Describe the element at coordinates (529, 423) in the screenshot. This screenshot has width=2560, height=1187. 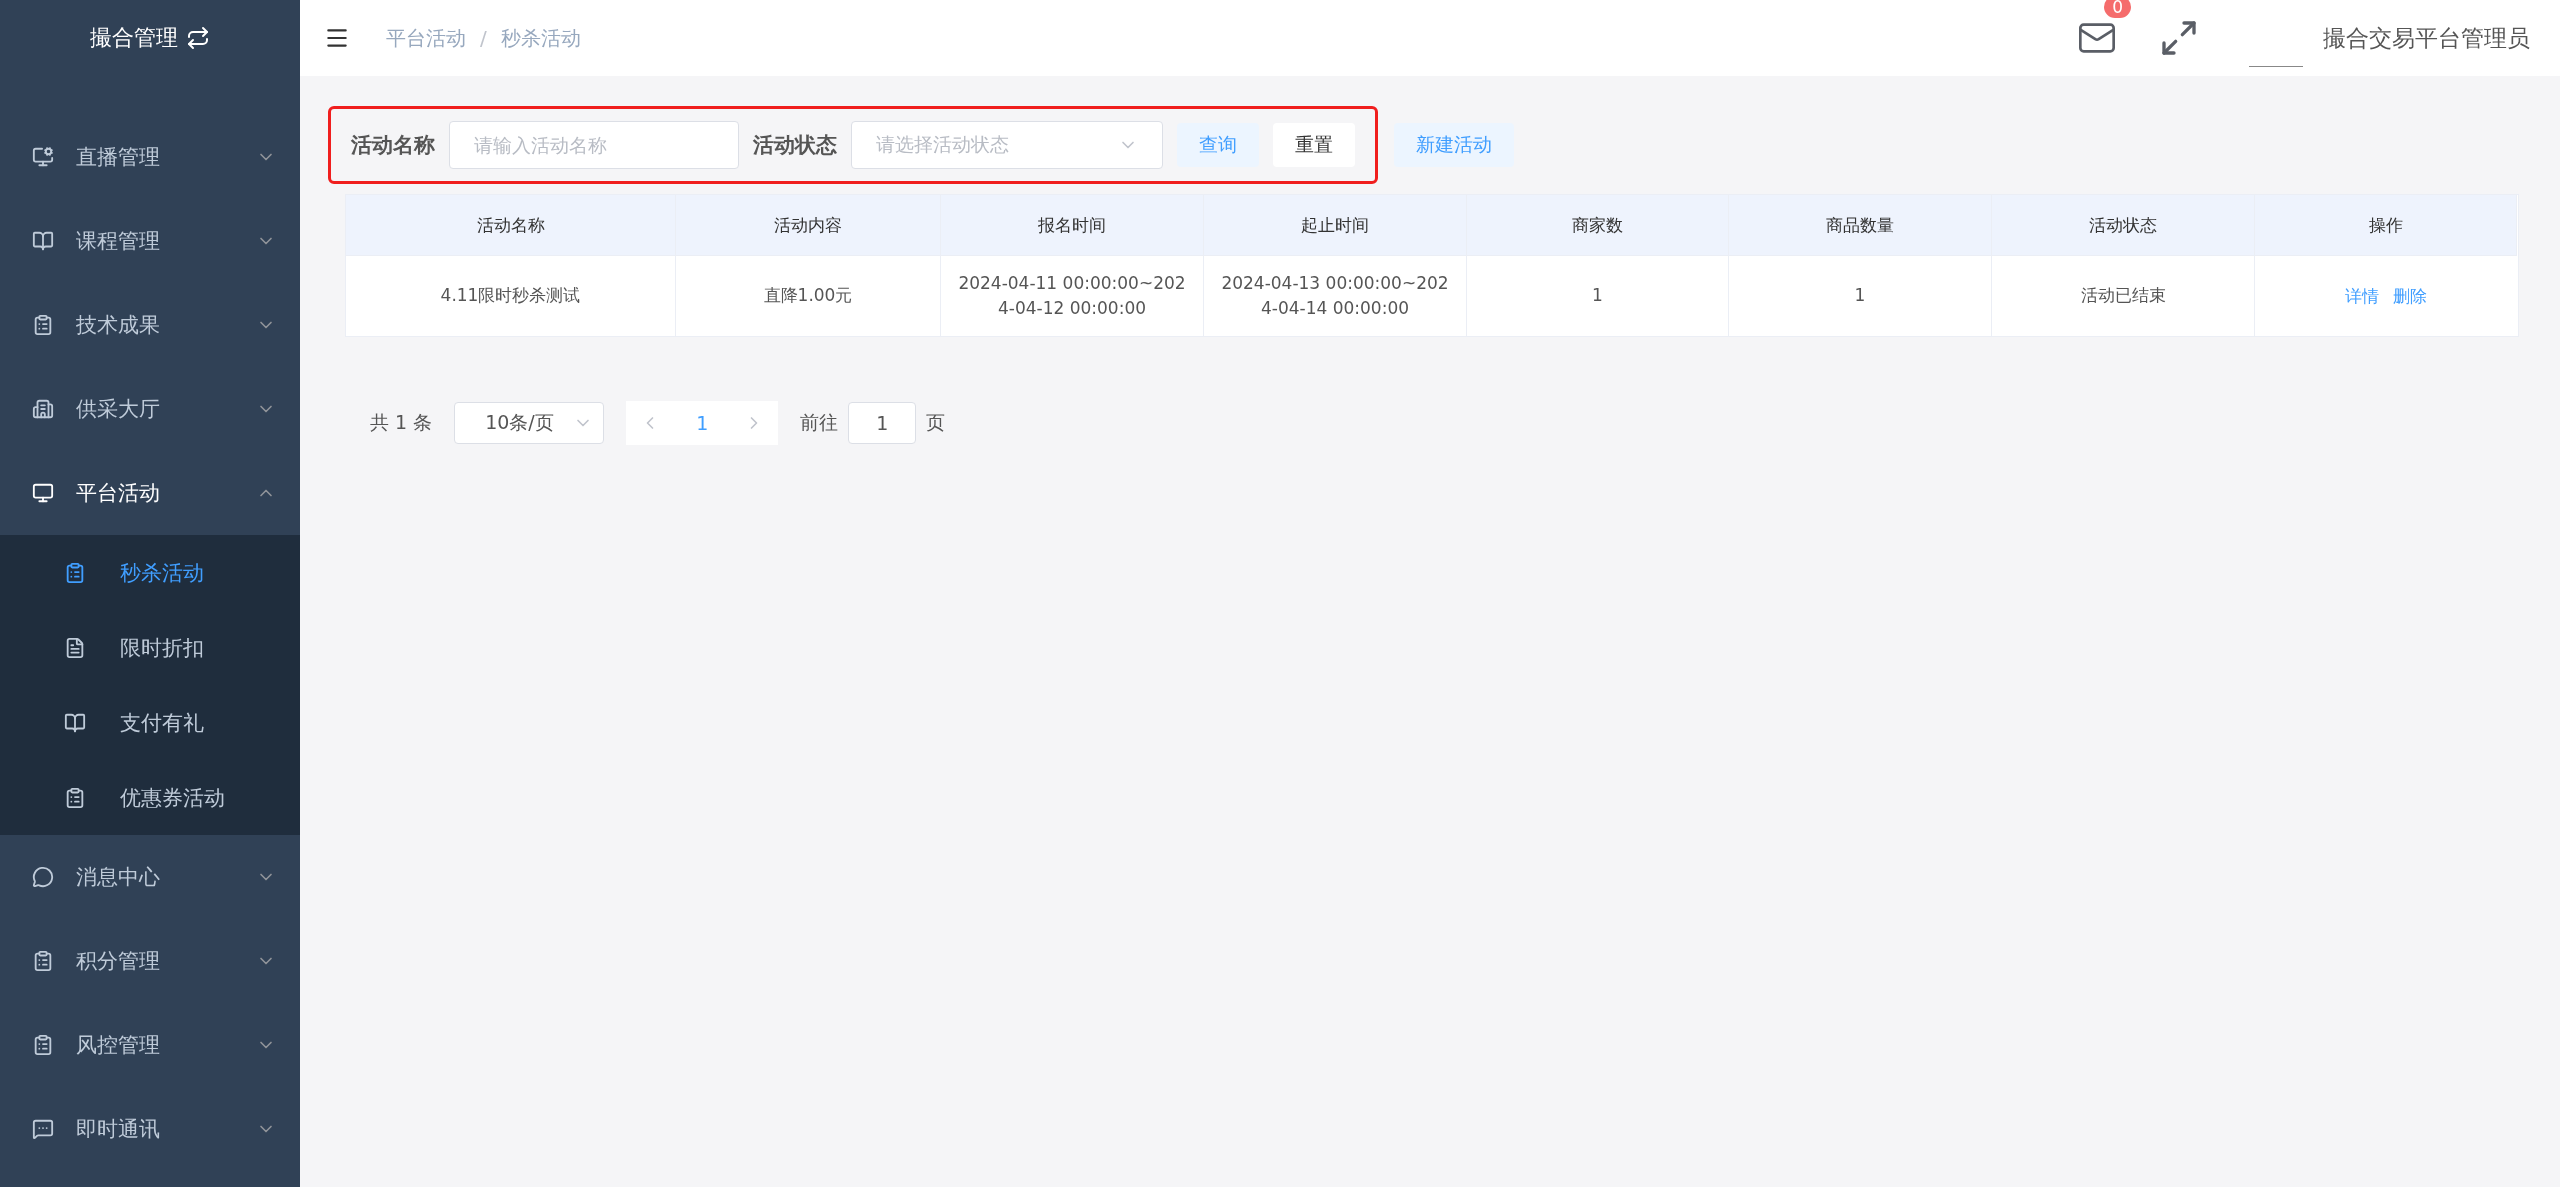
I see `page-size-select: 10条/页` at that location.